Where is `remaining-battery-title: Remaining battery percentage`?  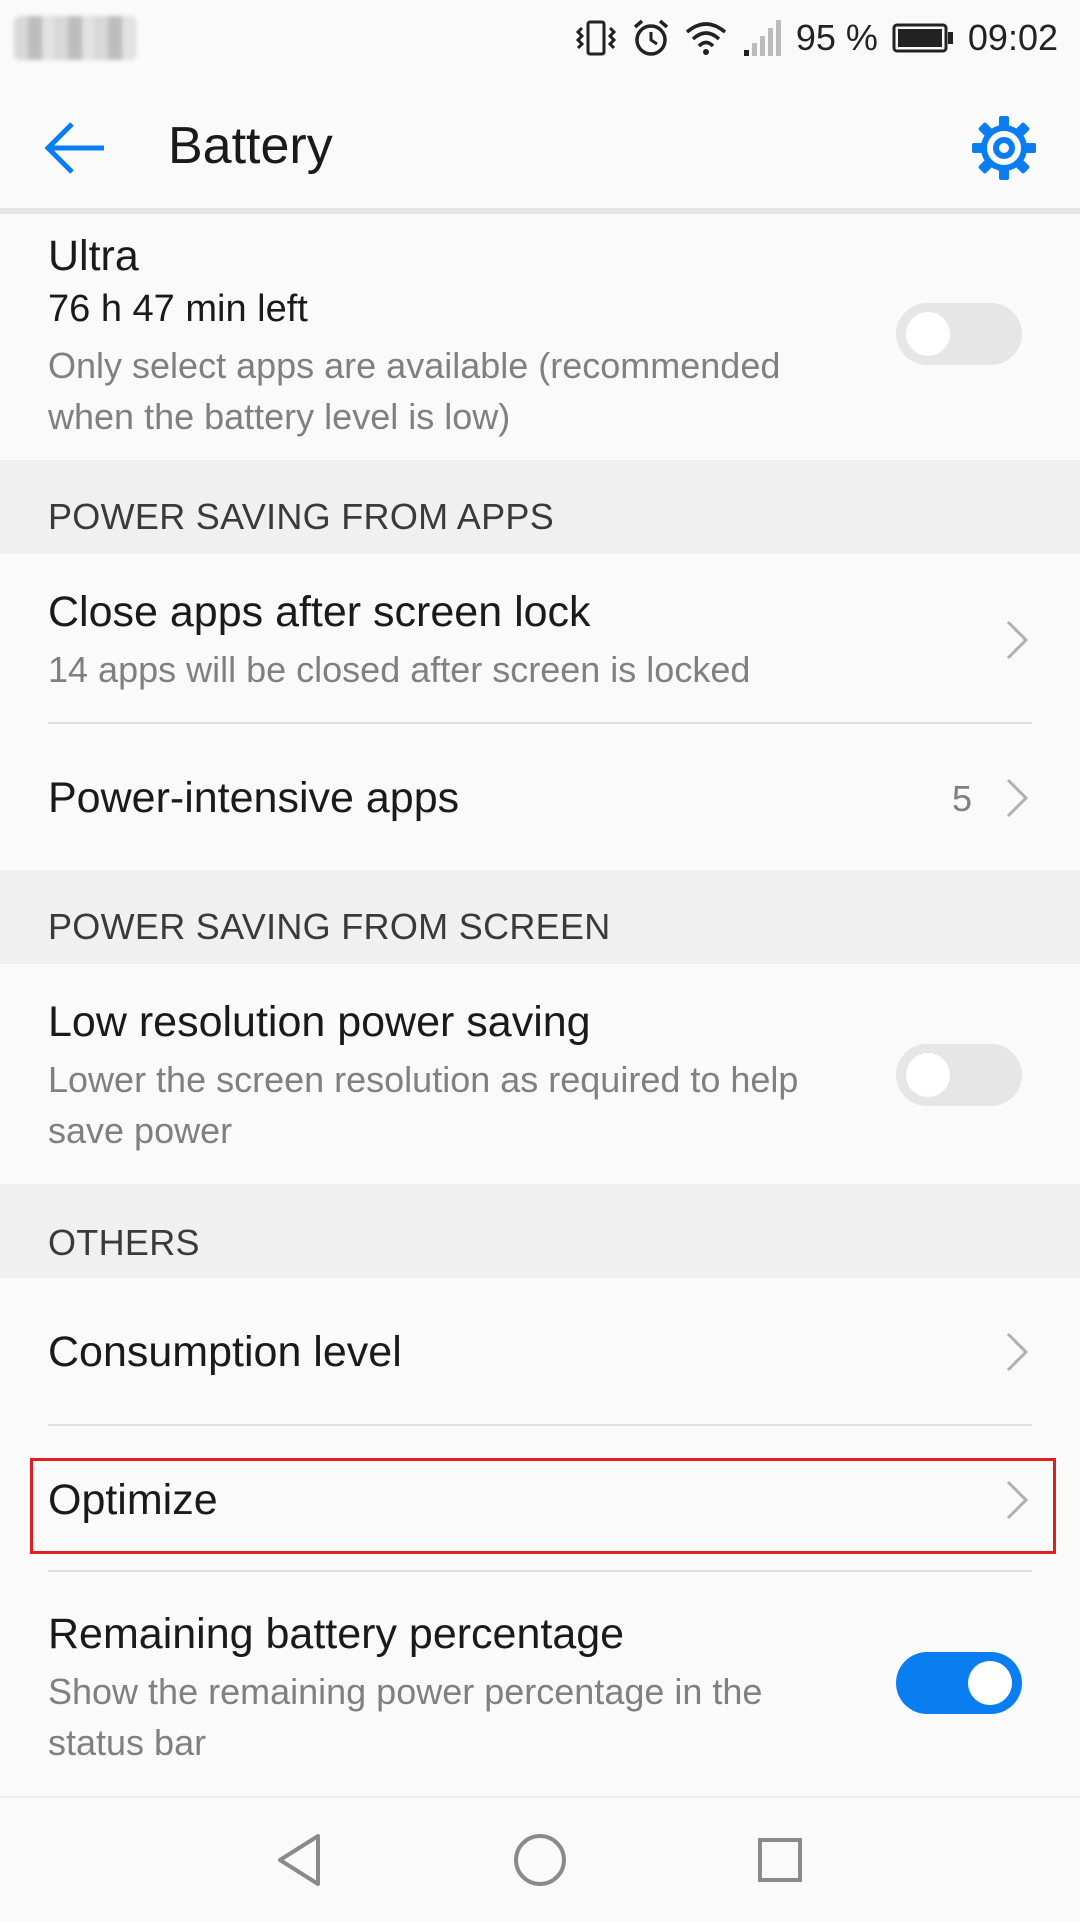
remaining-battery-title: Remaining battery percentage is located at coordinates (336, 1634).